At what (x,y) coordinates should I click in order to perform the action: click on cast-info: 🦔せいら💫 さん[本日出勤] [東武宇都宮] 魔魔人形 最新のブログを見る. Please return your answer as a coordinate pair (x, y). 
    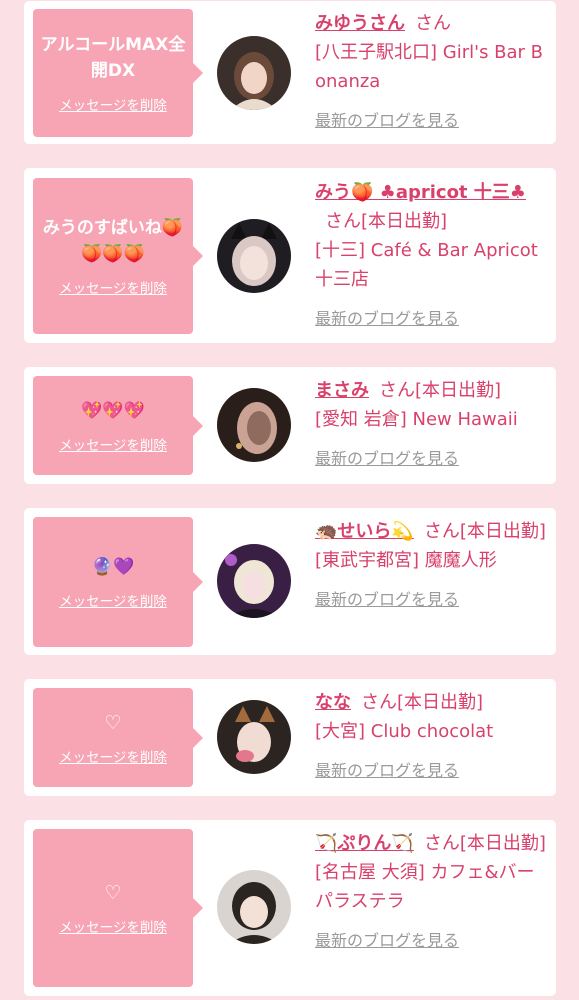
    Looking at the image, I should click on (433, 565).